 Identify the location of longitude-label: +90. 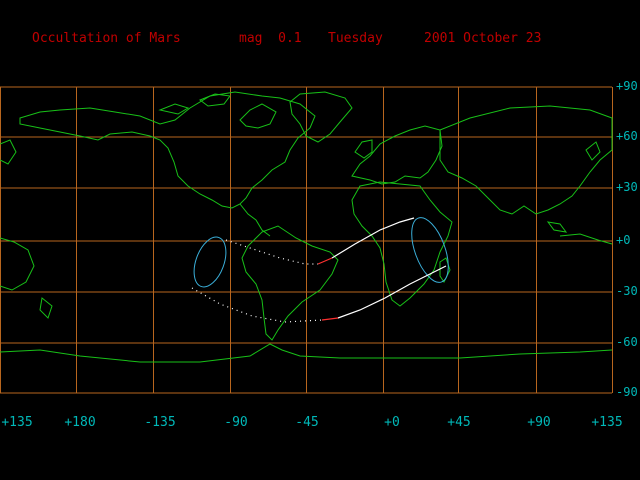
(539, 422).